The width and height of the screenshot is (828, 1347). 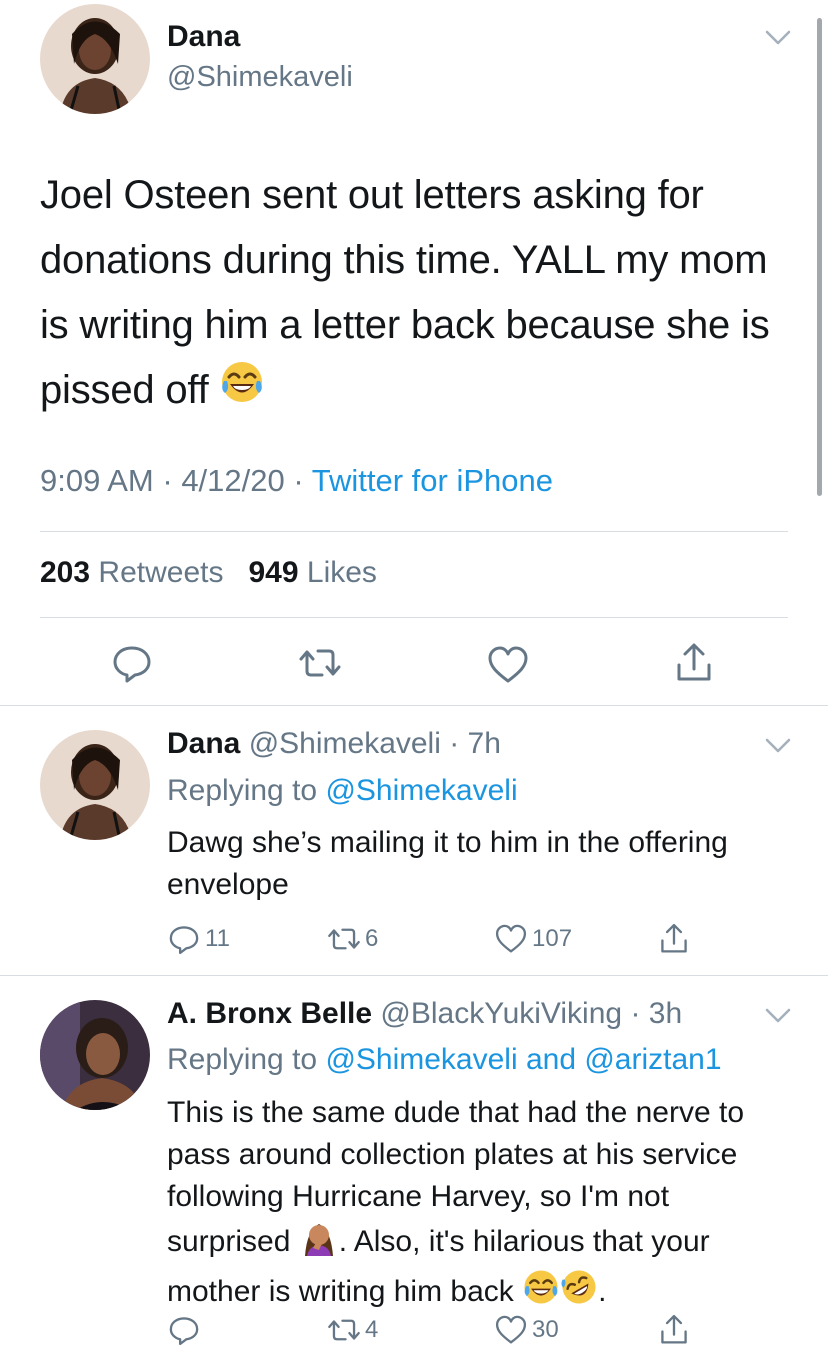 What do you see at coordinates (579, 1293) in the screenshot?
I see `rolling-on-the-floor-laughing-icon` at bounding box center [579, 1293].